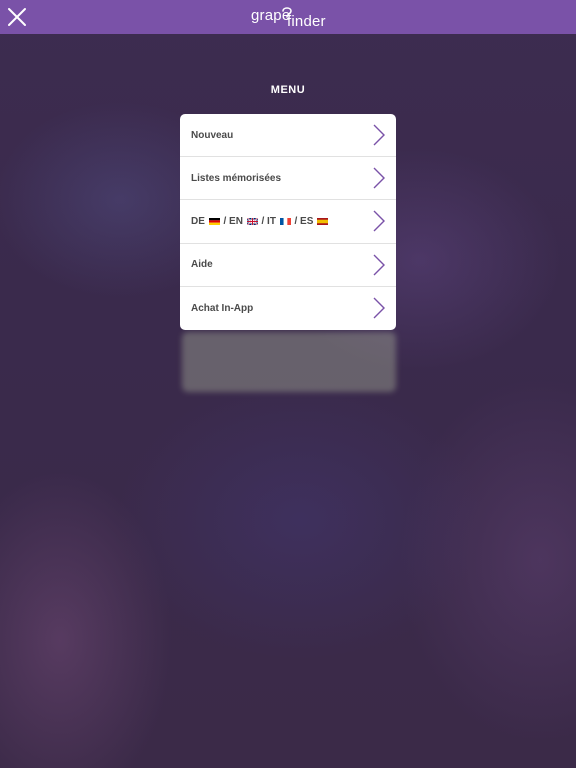  I want to click on menu-item-nouveau: Nouveau, so click(288, 136).